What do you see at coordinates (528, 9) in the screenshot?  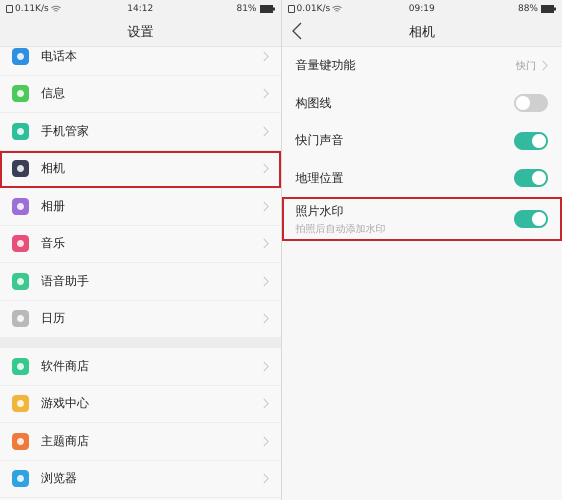 I see `battery-level: 88%` at bounding box center [528, 9].